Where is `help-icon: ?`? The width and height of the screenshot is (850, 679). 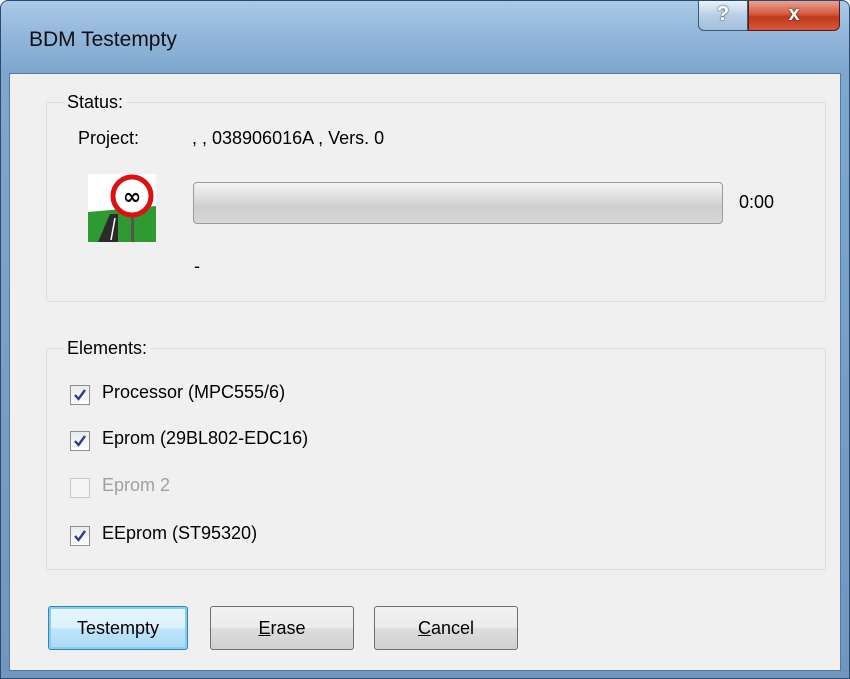 help-icon: ? is located at coordinates (723, 14).